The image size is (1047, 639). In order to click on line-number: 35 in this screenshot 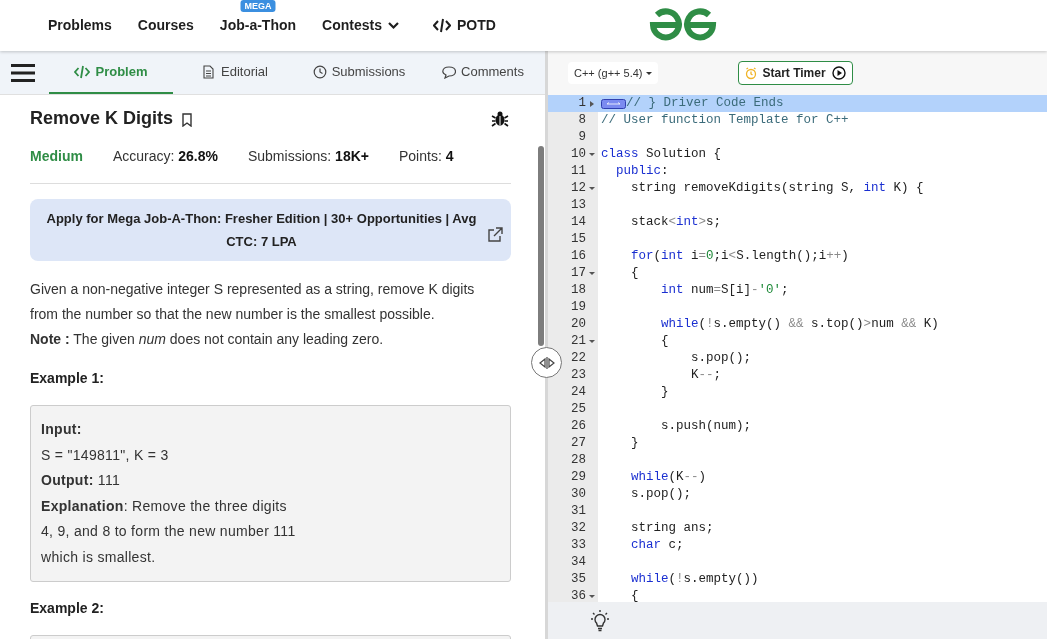, I will do `click(578, 579)`.